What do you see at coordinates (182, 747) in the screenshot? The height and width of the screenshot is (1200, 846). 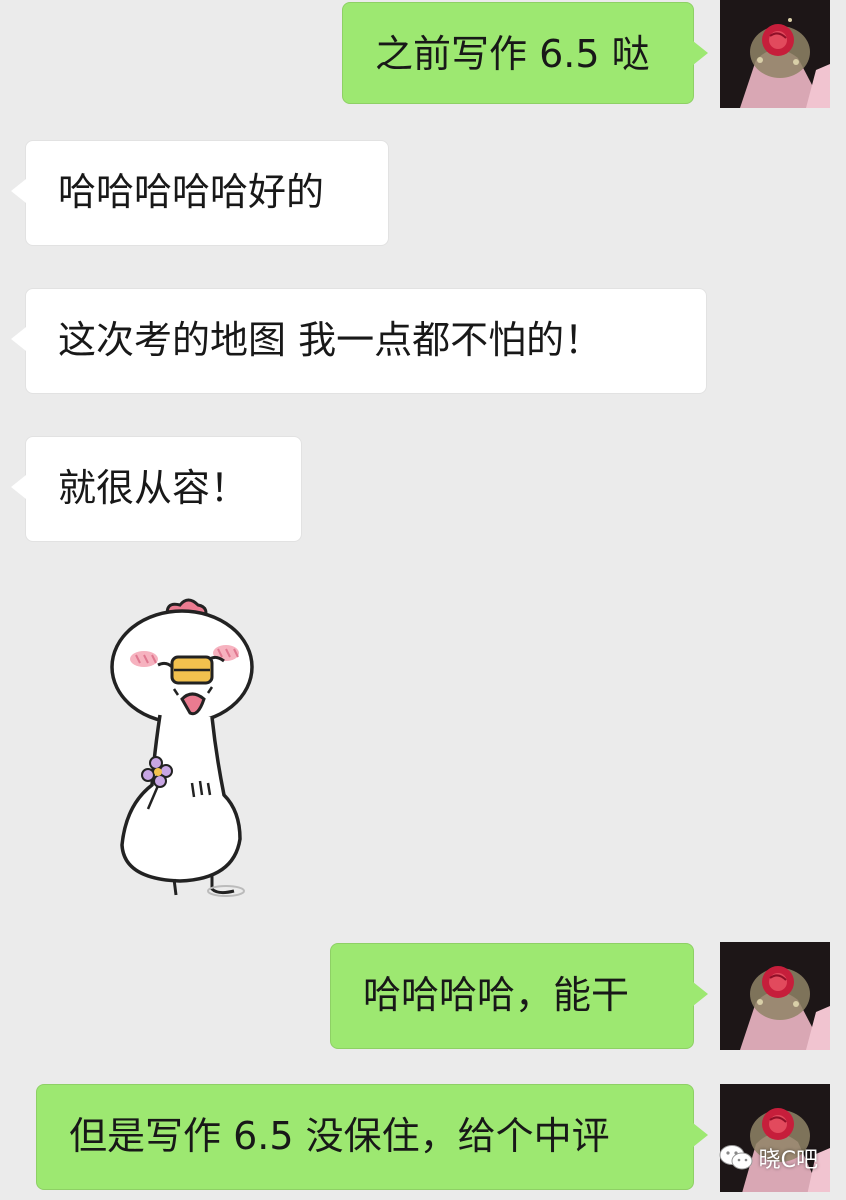 I see `blushing-chick-icon` at bounding box center [182, 747].